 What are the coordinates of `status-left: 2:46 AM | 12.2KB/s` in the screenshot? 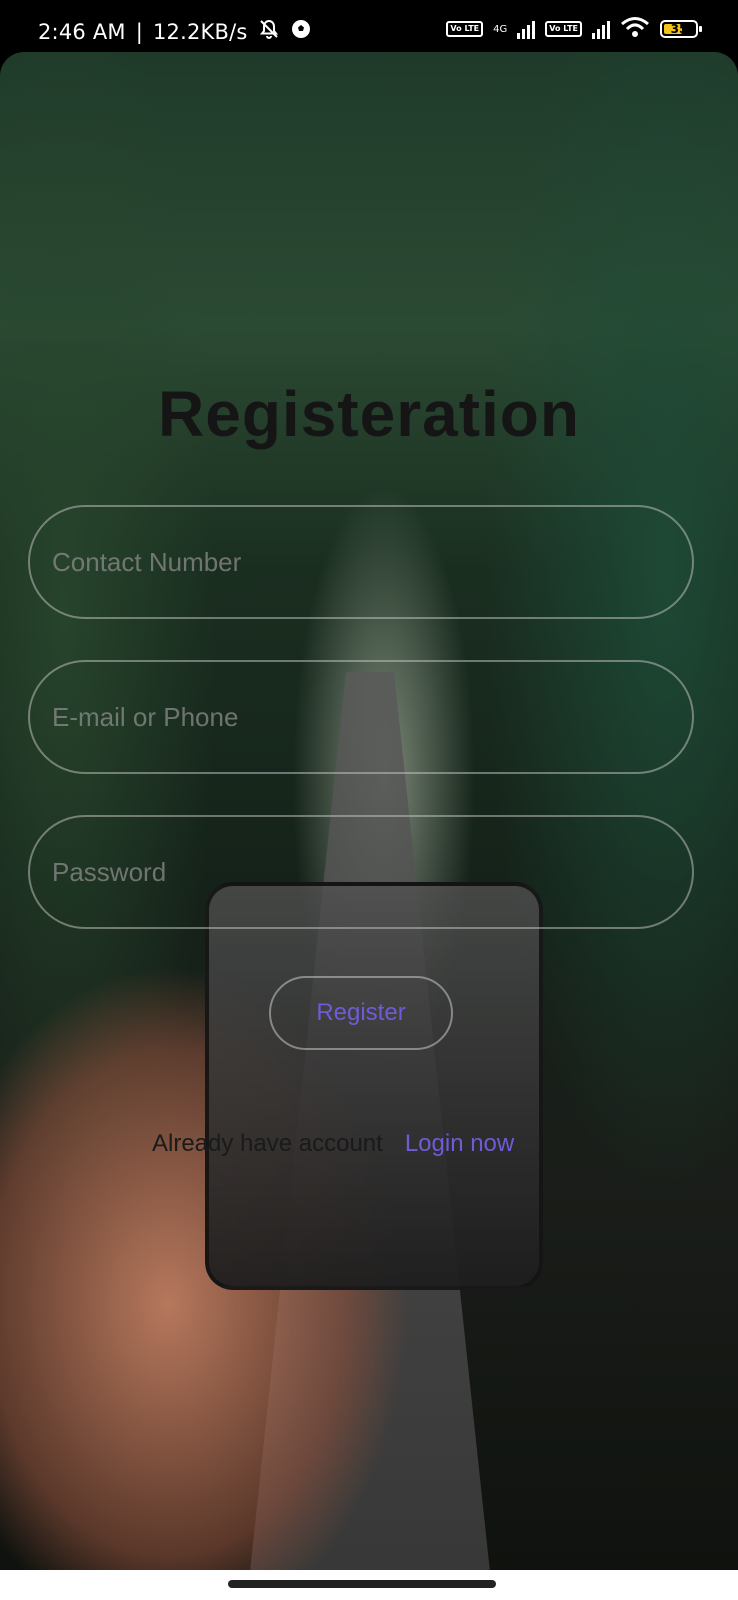 It's located at (175, 31).